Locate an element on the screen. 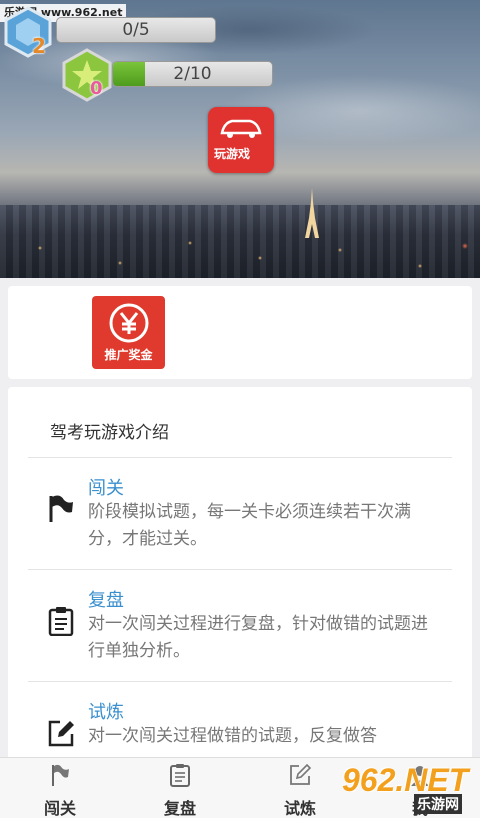 This screenshot has height=818, width=480. city-lights is located at coordinates (240, 253).